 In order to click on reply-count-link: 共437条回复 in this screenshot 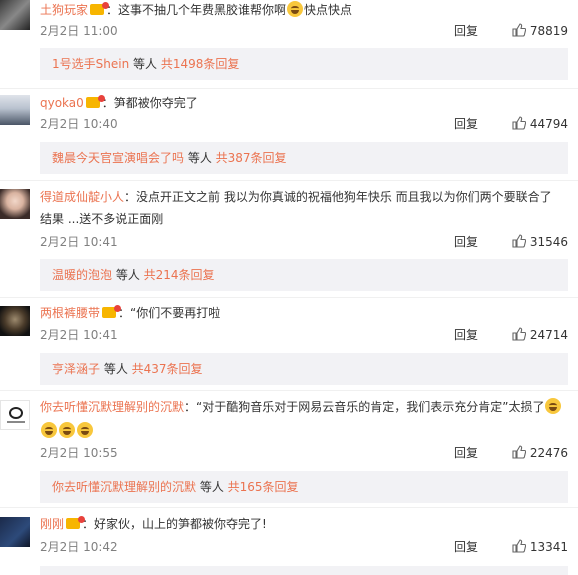, I will do `click(167, 369)`.